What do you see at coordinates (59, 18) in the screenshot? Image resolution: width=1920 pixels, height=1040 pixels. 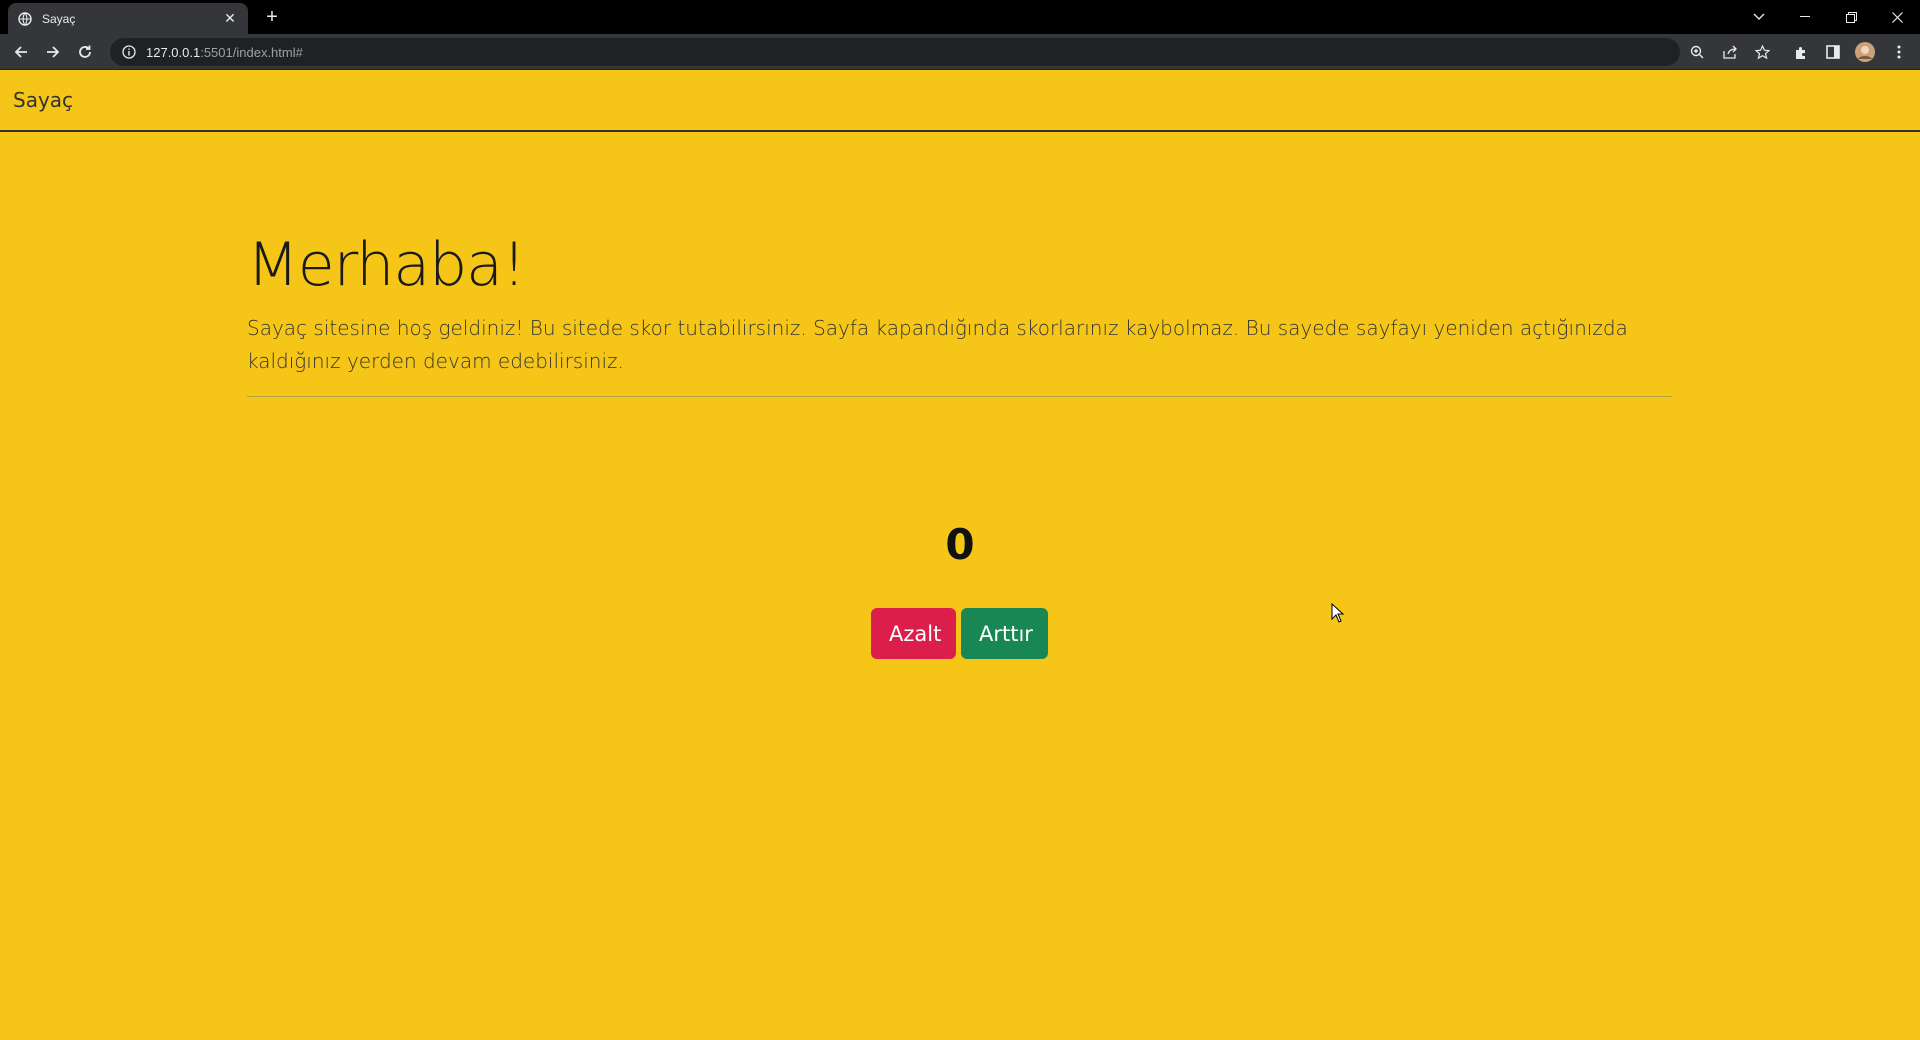 I see `tab-title: Sayaç` at bounding box center [59, 18].